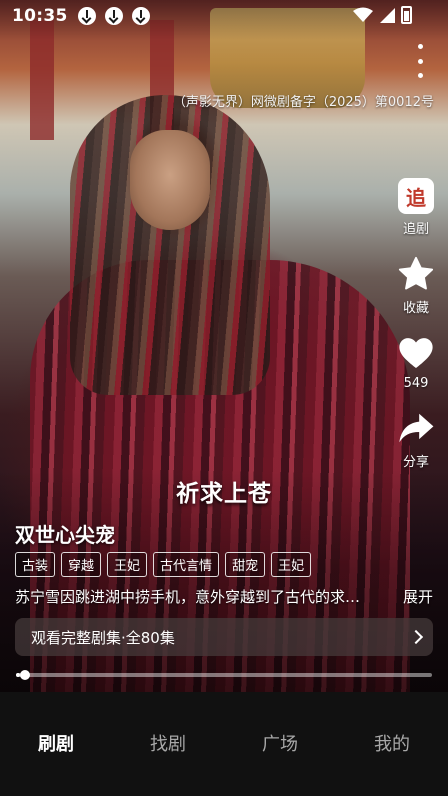 The image size is (448, 796). I want to click on nav-item-guangchang: 广场, so click(280, 744).